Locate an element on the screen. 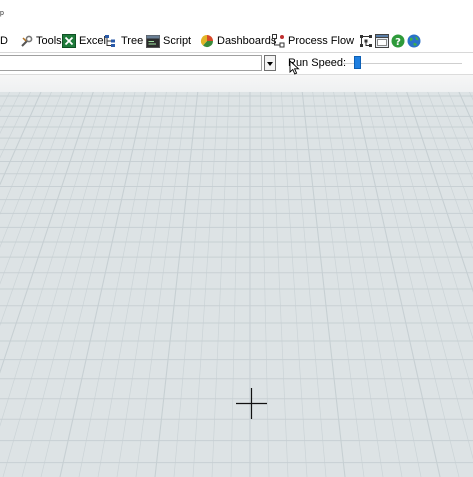  clipped-toolbar-button: D is located at coordinates (4, 41).